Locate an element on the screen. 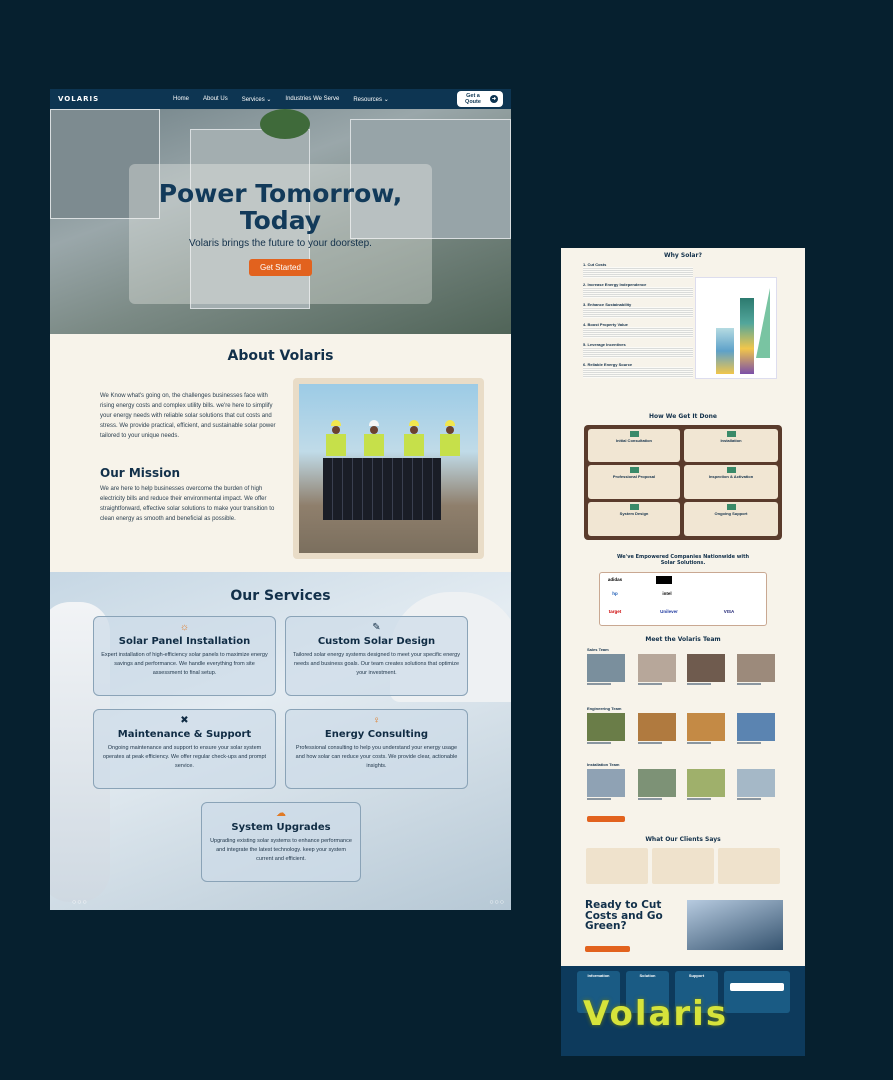 The height and width of the screenshot is (1080, 893). hero-title: Power Tomorrow, Today is located at coordinates (280, 207).